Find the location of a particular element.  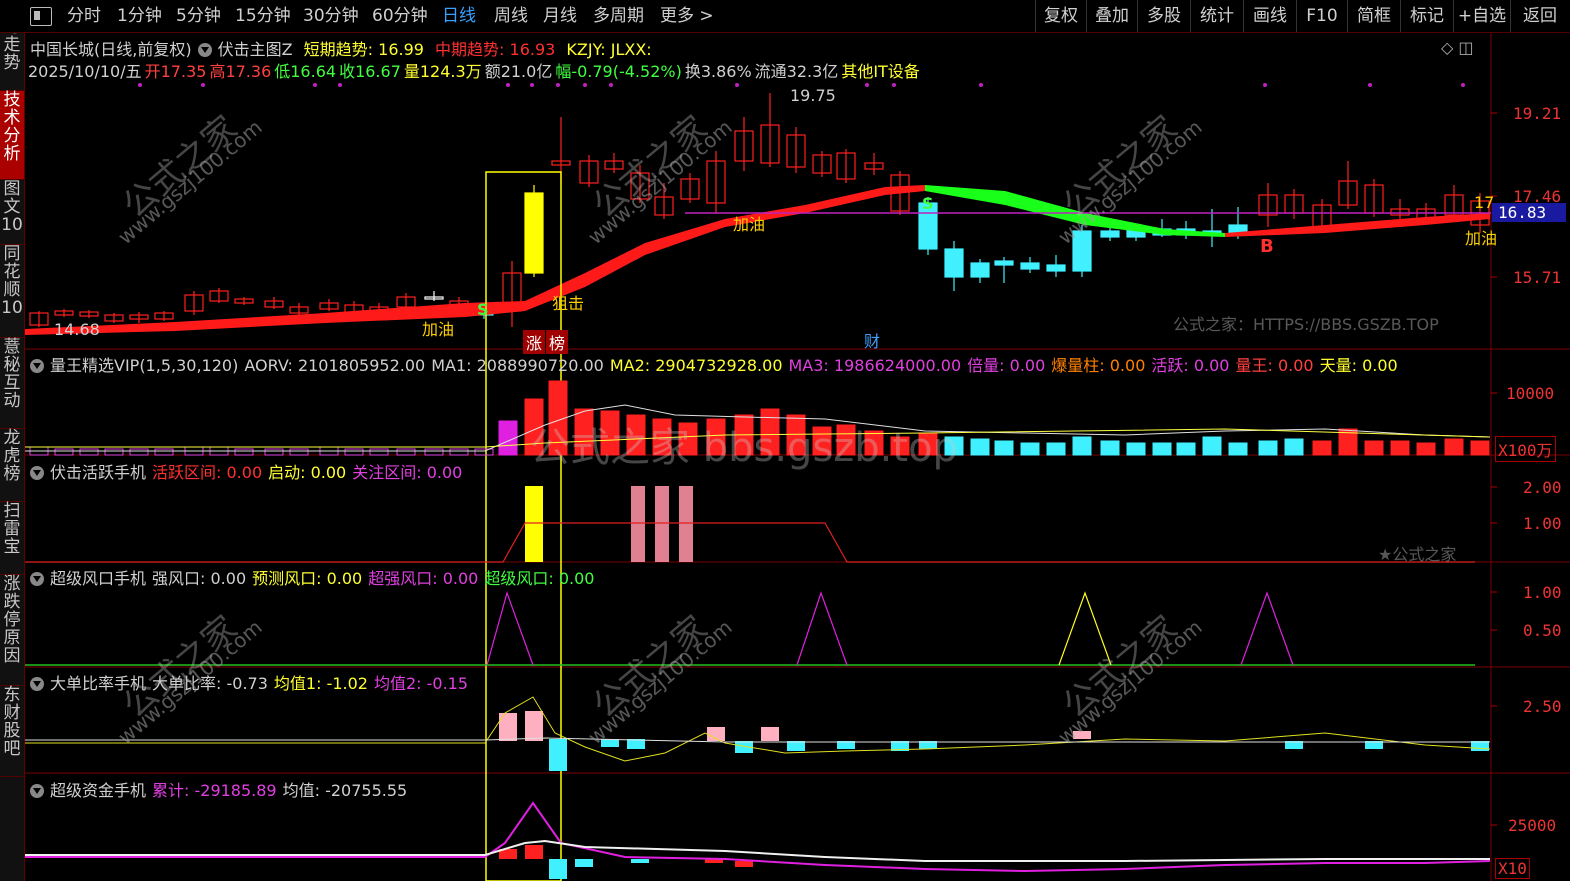

active-indicator-name: 伏击活跃手机 is located at coordinates (98, 472).